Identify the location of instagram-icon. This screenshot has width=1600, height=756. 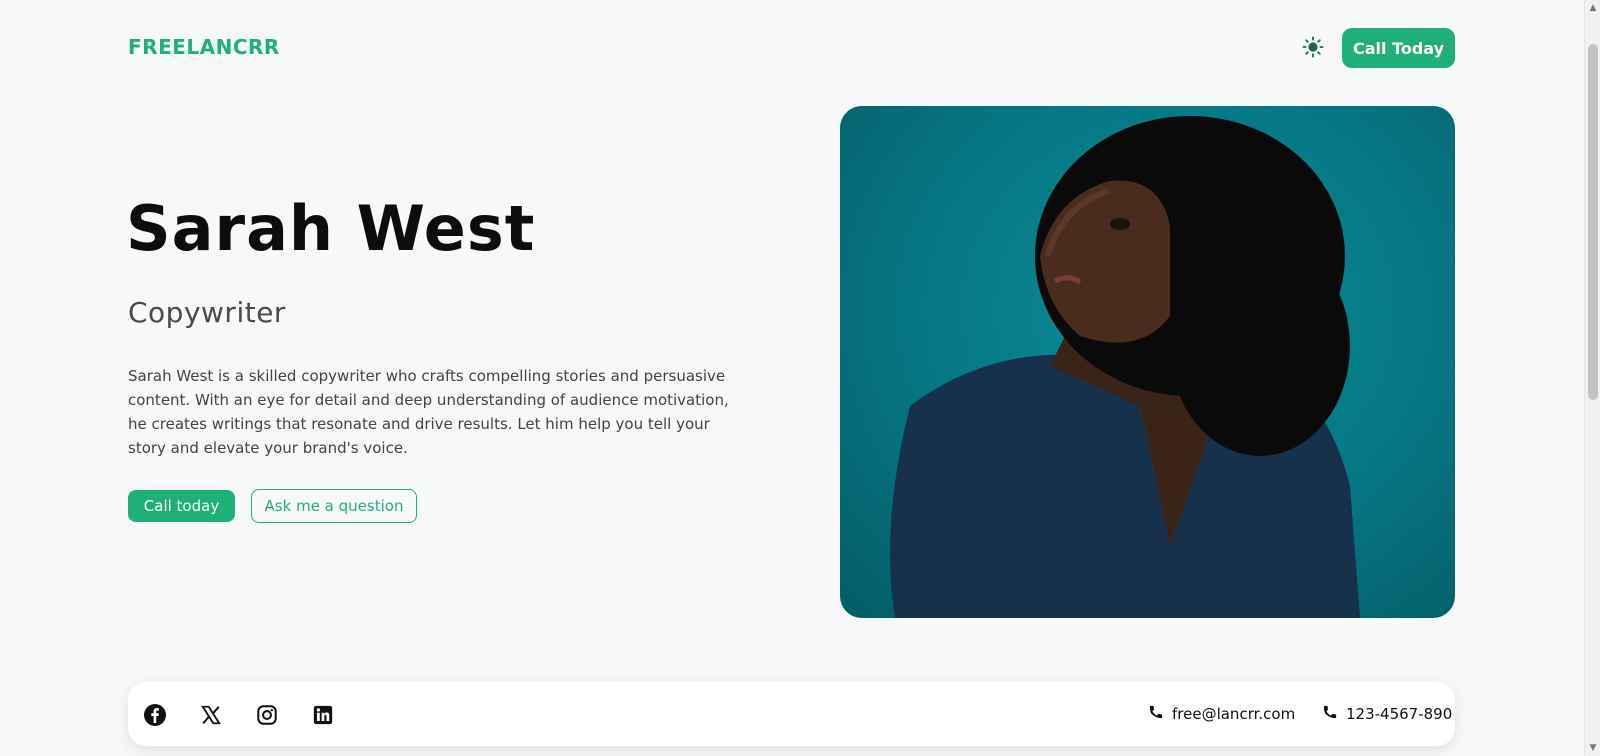
(267, 715).